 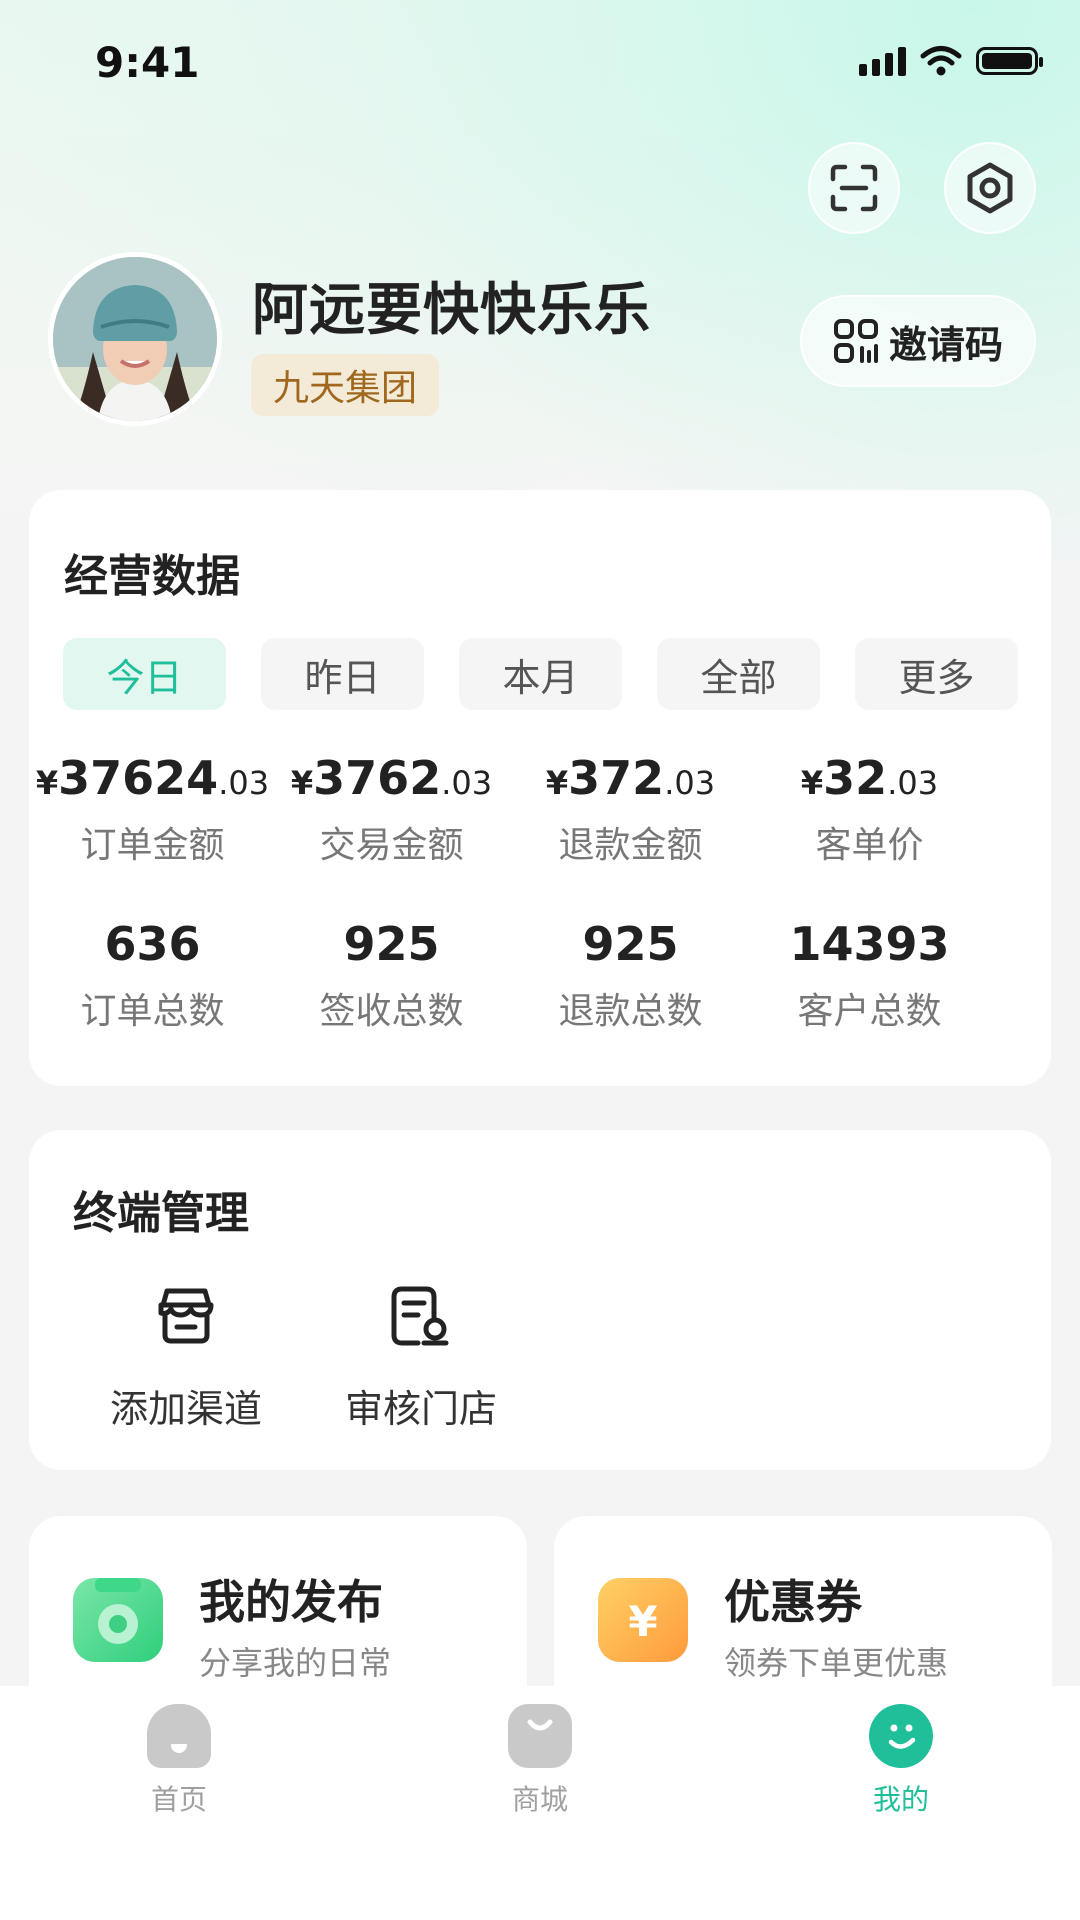 I want to click on scan-button, so click(x=854, y=188).